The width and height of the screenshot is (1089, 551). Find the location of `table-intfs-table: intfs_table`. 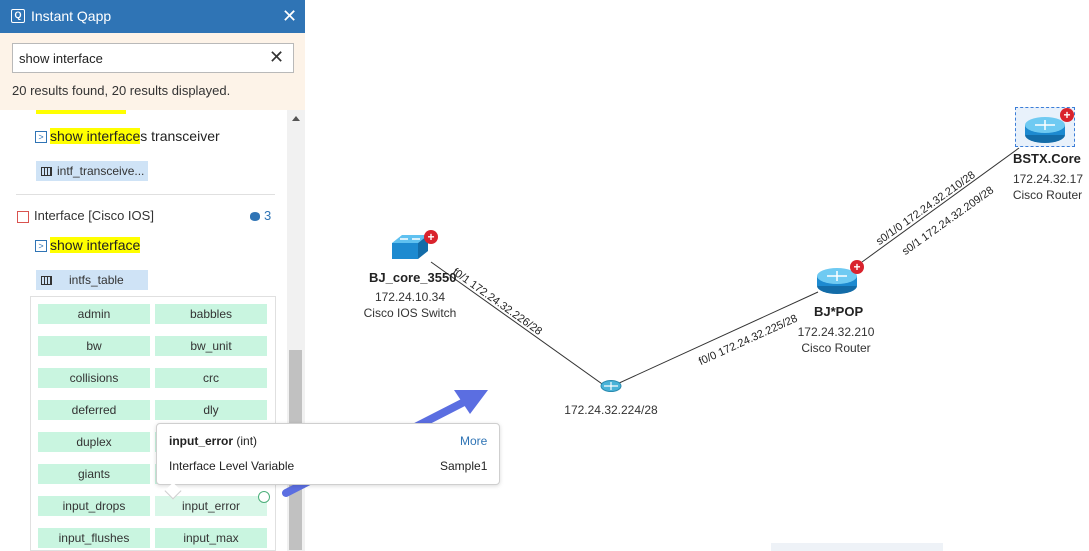

table-intfs-table: intfs_table is located at coordinates (92, 280).